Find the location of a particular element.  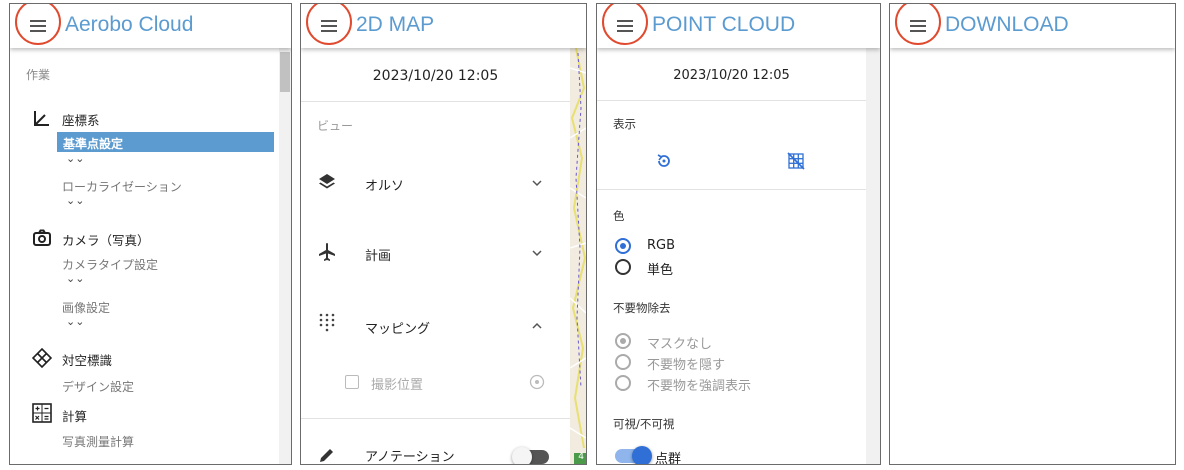

app-bar: POINT CLOUD is located at coordinates (738, 26).